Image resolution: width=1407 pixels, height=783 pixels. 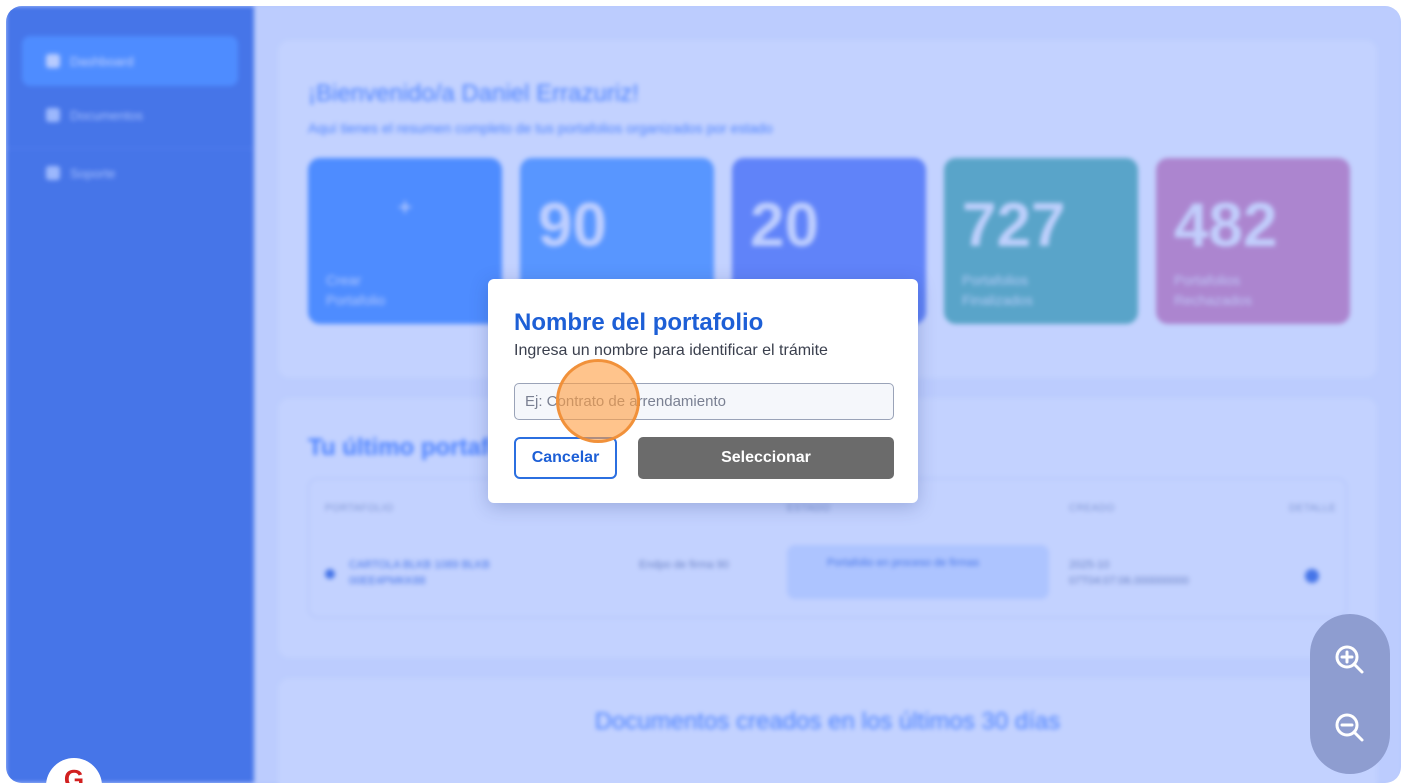 What do you see at coordinates (1350, 728) in the screenshot?
I see `zoom-out-icon` at bounding box center [1350, 728].